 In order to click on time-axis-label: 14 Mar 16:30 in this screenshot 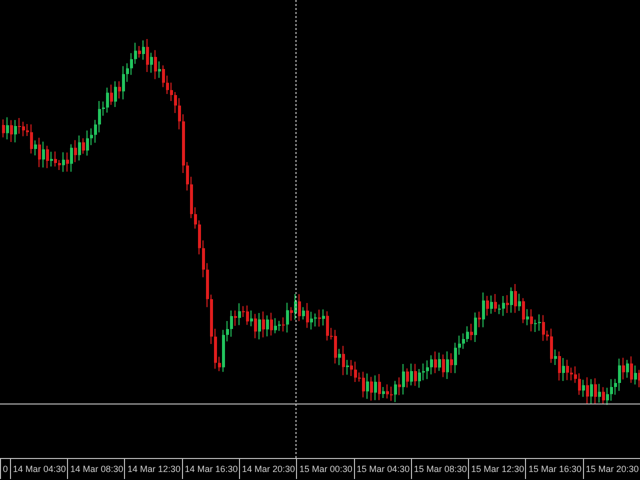, I will do `click(211, 469)`.